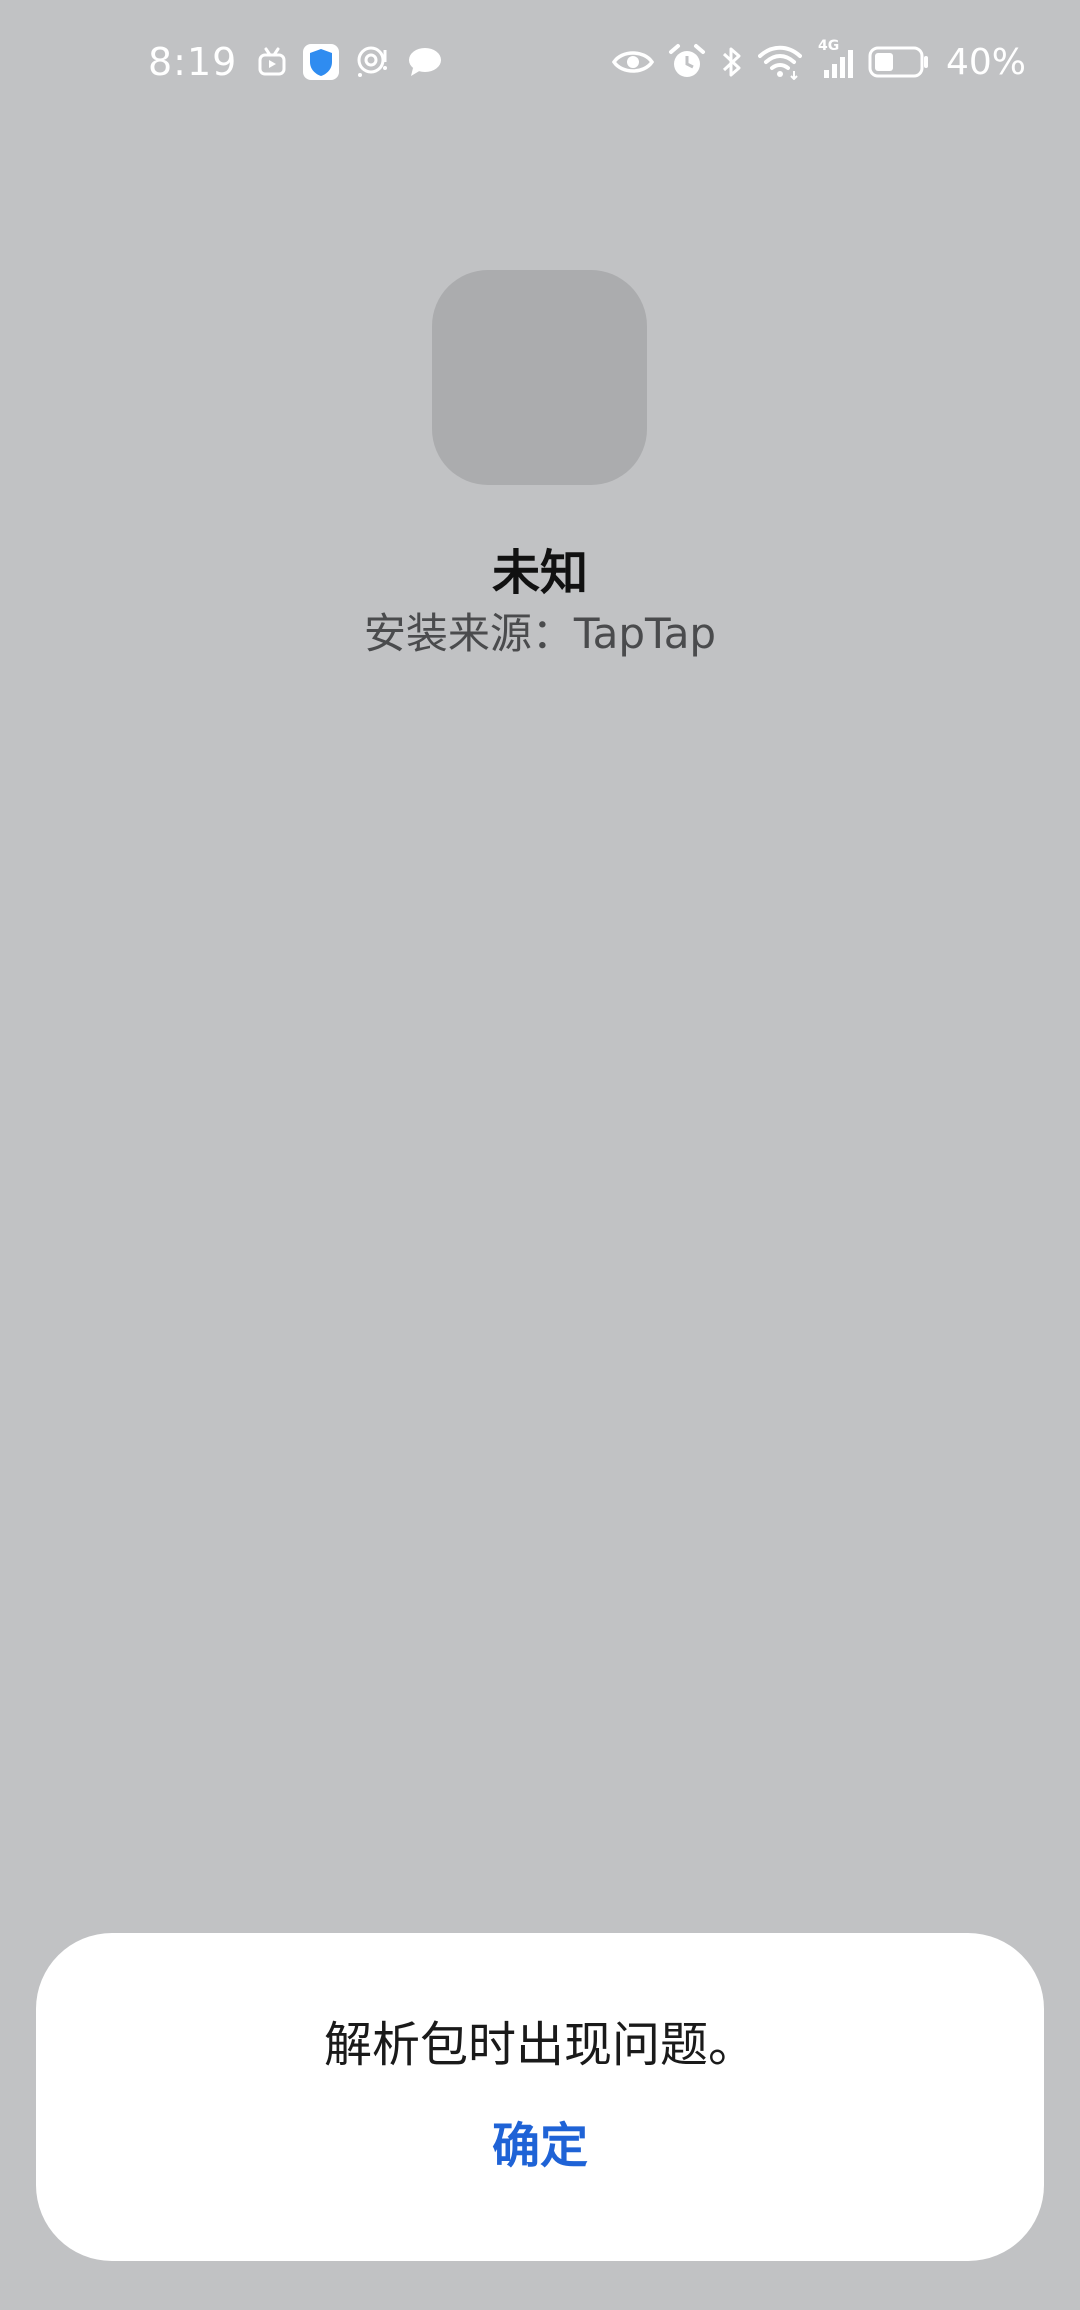  Describe the element at coordinates (985, 62) in the screenshot. I see `battery-percentage: 40%` at that location.